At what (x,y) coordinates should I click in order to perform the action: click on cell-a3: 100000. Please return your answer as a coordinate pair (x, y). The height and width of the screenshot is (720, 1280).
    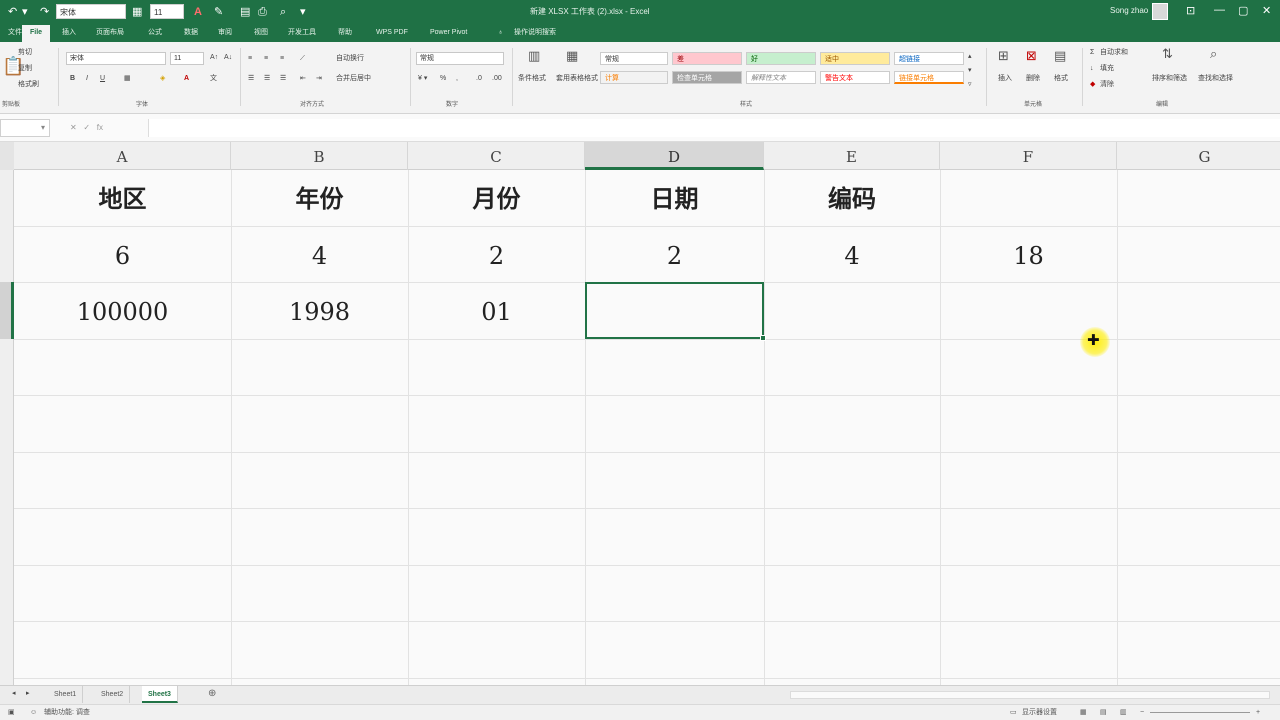
    Looking at the image, I should click on (122, 311).